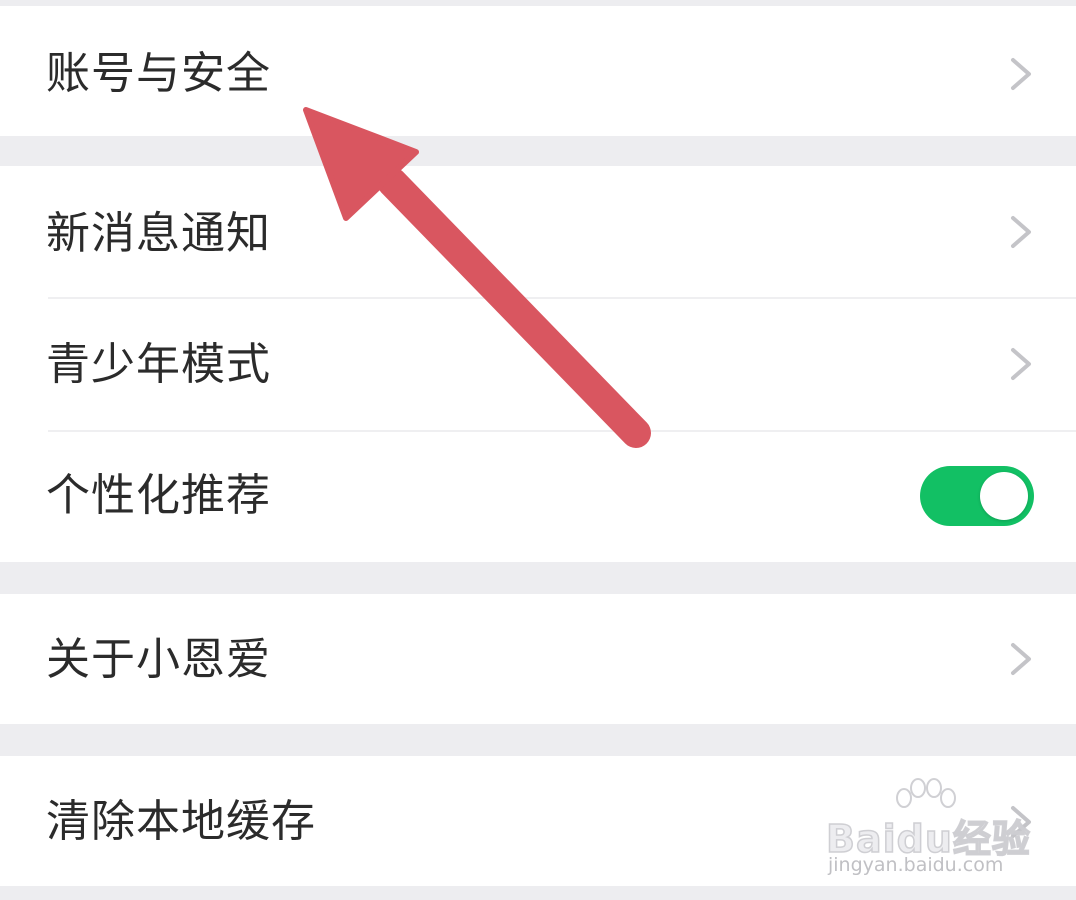 The image size is (1076, 900). I want to click on settings-item-teen-mode: 青少年模式, so click(538, 364).